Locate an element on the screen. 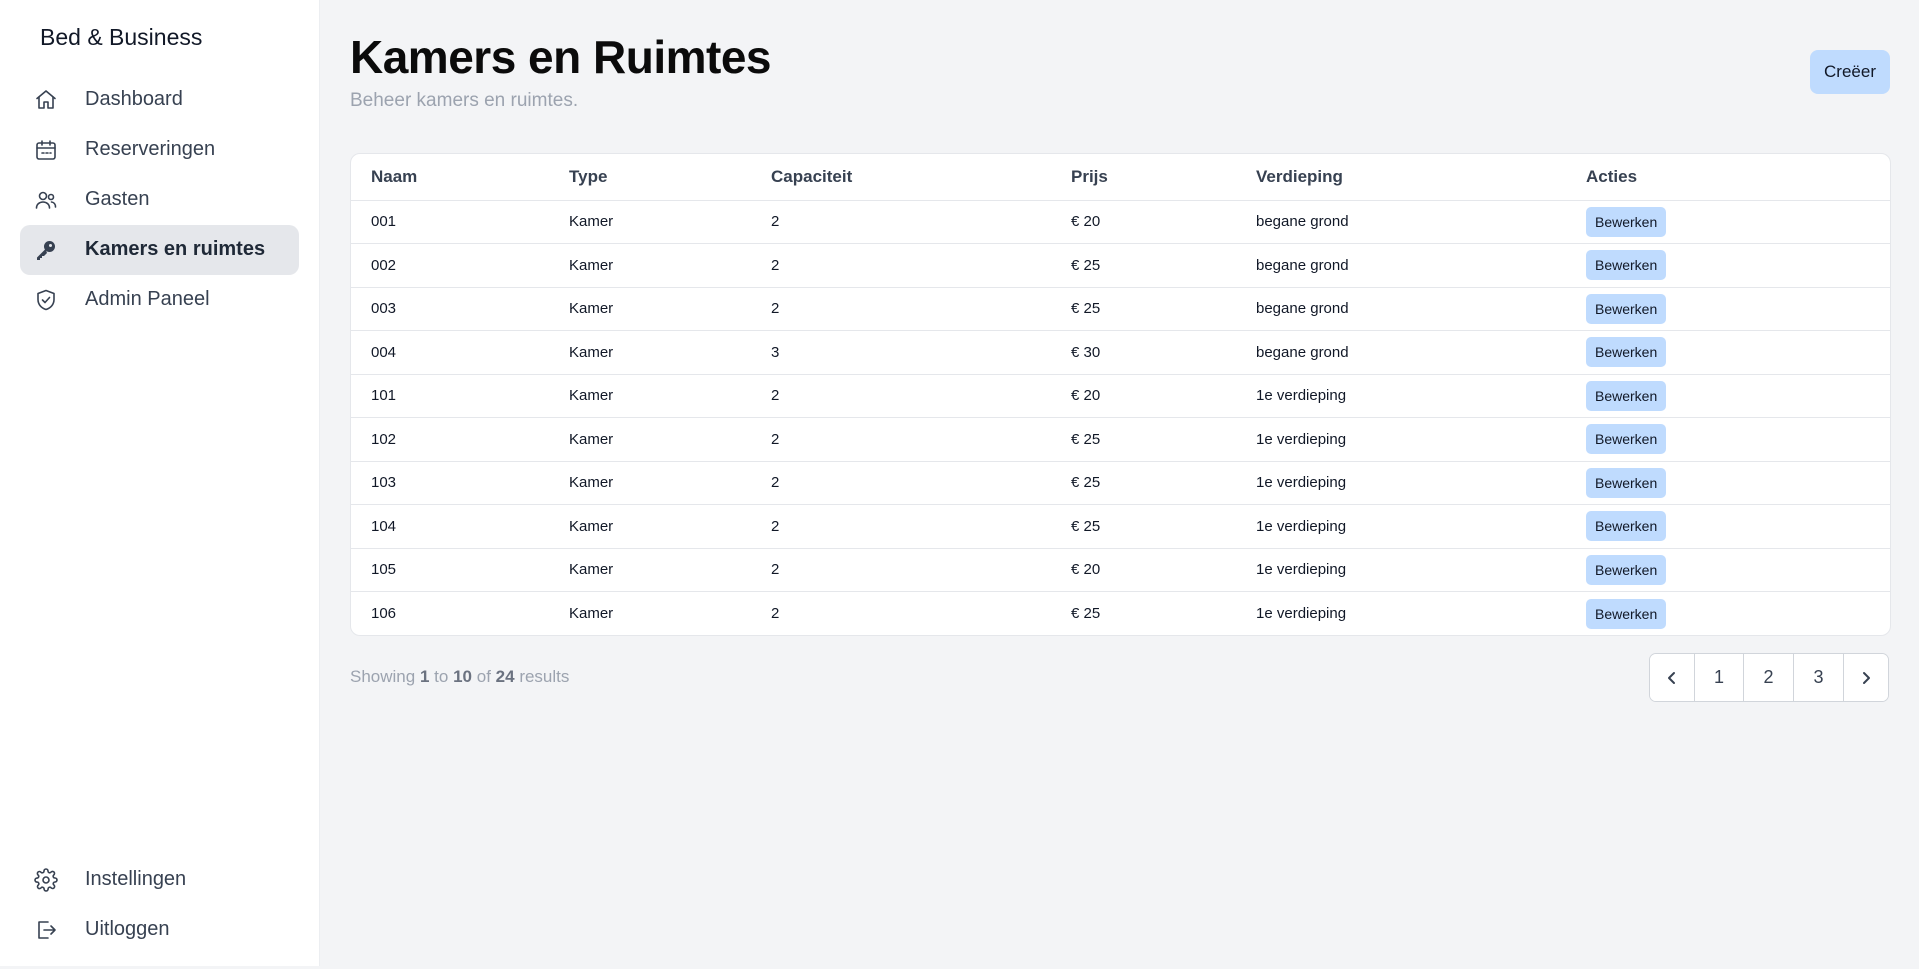 This screenshot has width=1919, height=969. sidebar-item-label: Reserveringen is located at coordinates (150, 149).